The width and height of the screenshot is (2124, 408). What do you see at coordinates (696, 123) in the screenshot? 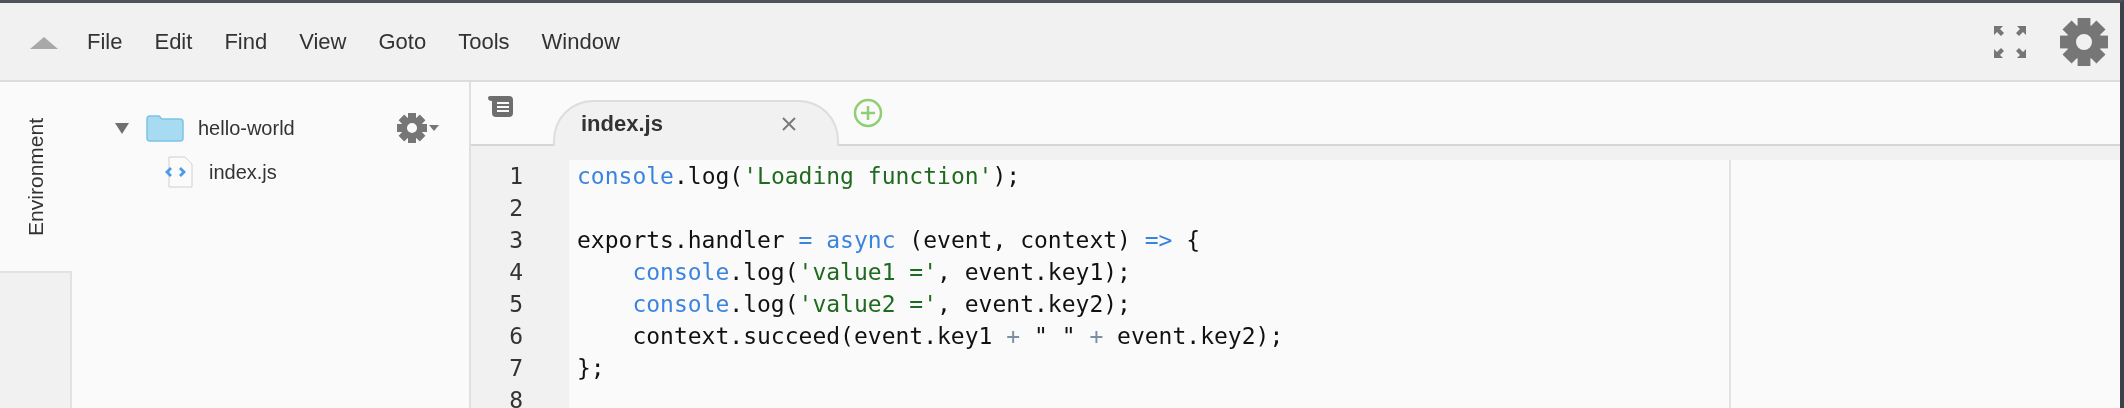
I see `editor-tab: index.js` at bounding box center [696, 123].